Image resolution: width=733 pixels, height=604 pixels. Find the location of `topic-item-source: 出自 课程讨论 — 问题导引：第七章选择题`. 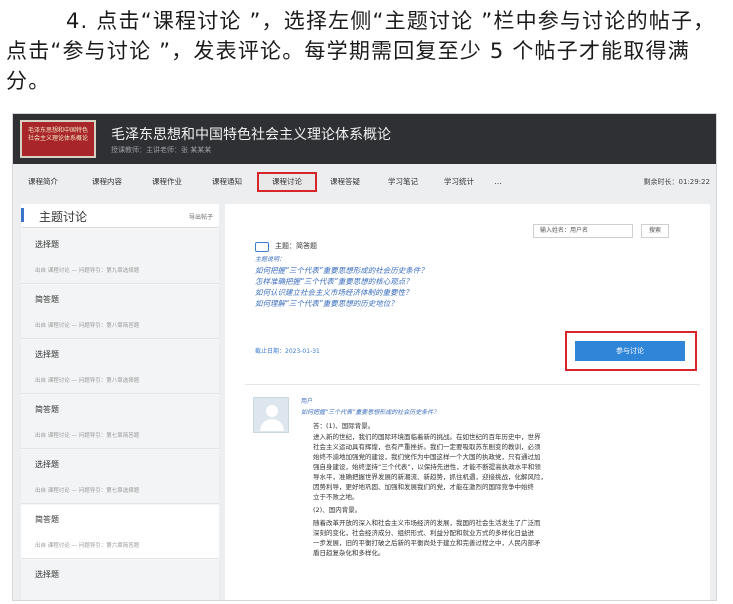

topic-item-source: 出自 课程讨论 — 问题导引：第七章选择题 is located at coordinates (87, 491).